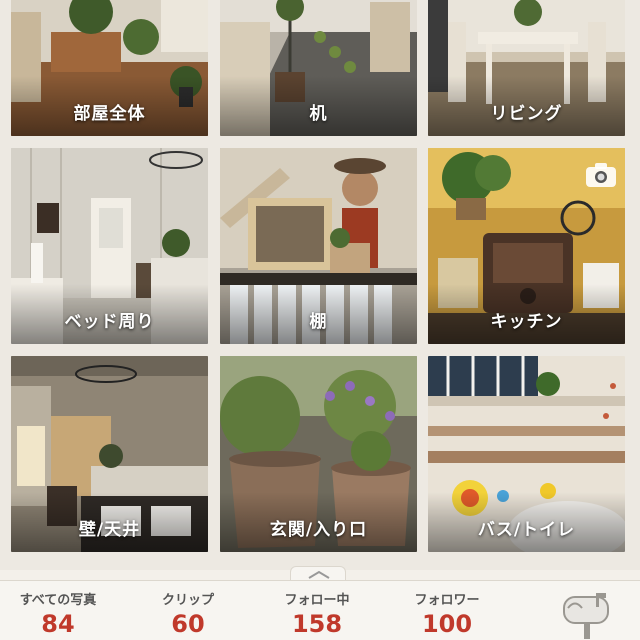  What do you see at coordinates (526, 530) in the screenshot?
I see `tile-label: バス/トイレ` at bounding box center [526, 530].